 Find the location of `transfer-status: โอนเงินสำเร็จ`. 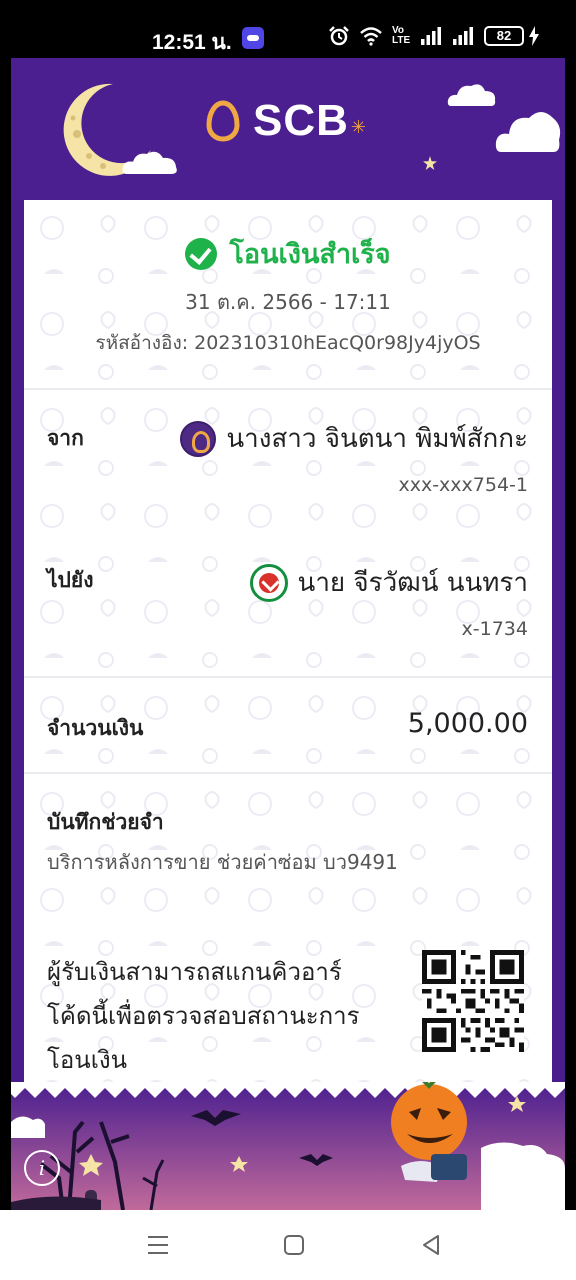

transfer-status: โอนเงินสำเร็จ is located at coordinates (288, 253).